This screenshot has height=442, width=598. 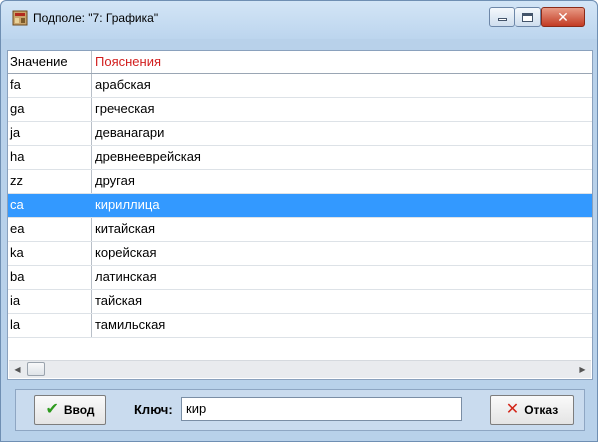 What do you see at coordinates (512, 409) in the screenshot?
I see `x-icon: ✕` at bounding box center [512, 409].